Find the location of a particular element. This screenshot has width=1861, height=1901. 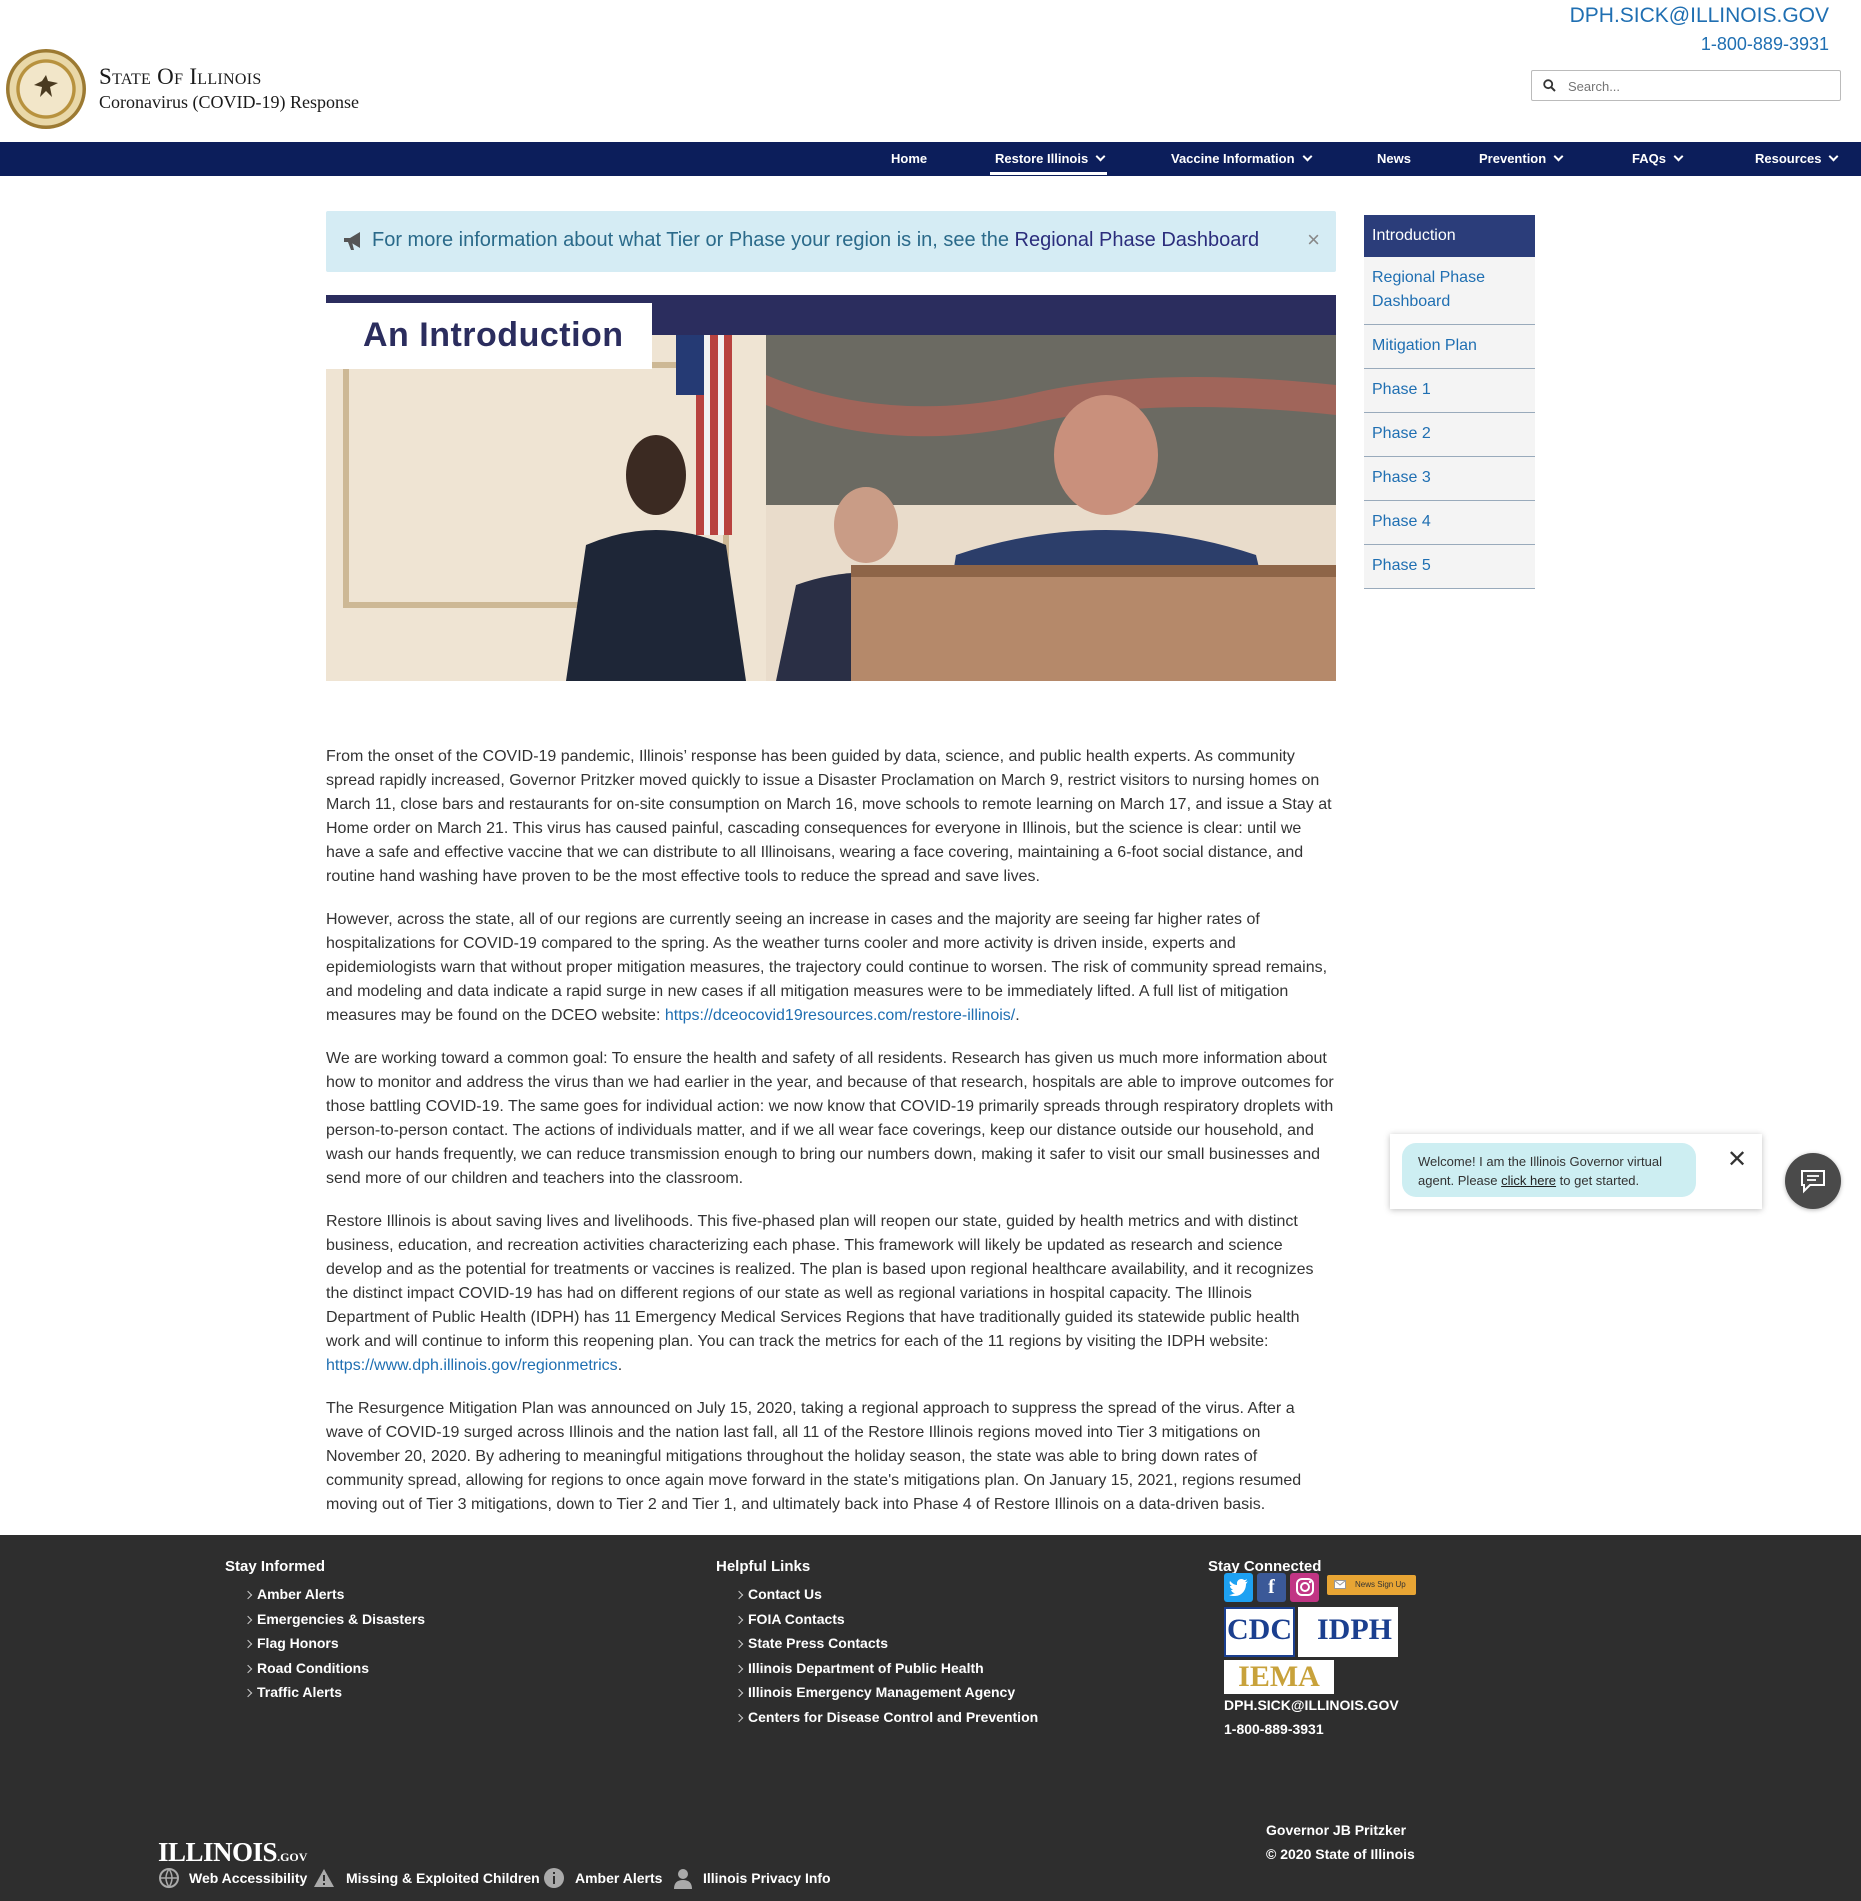

info-icon is located at coordinates (554, 1878).